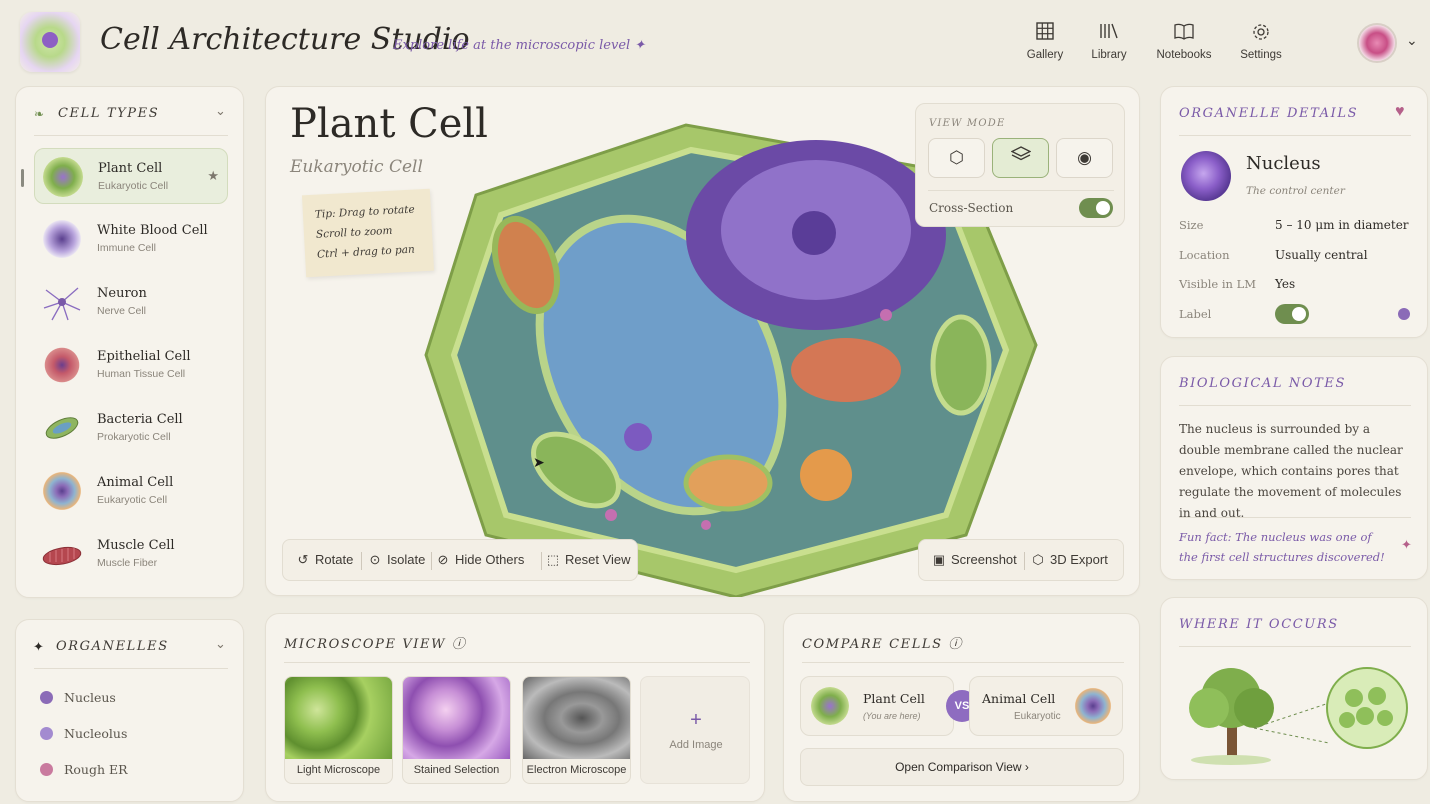  Describe the element at coordinates (39, 114) in the screenshot. I see `leaf-icon: ❧` at that location.